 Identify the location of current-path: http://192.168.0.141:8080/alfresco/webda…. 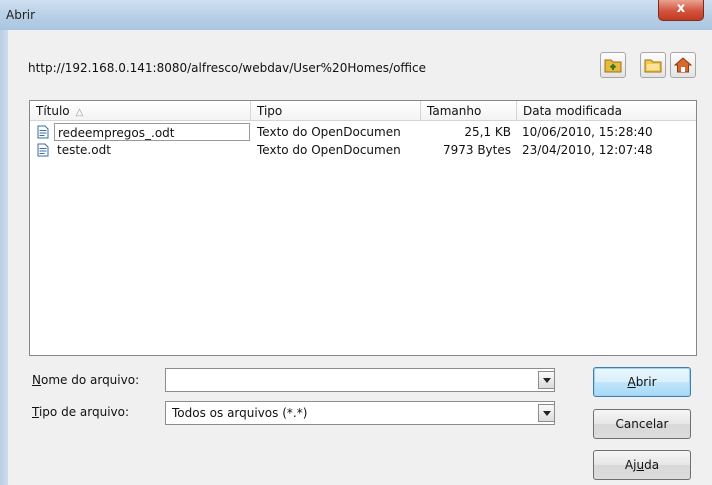
(227, 68).